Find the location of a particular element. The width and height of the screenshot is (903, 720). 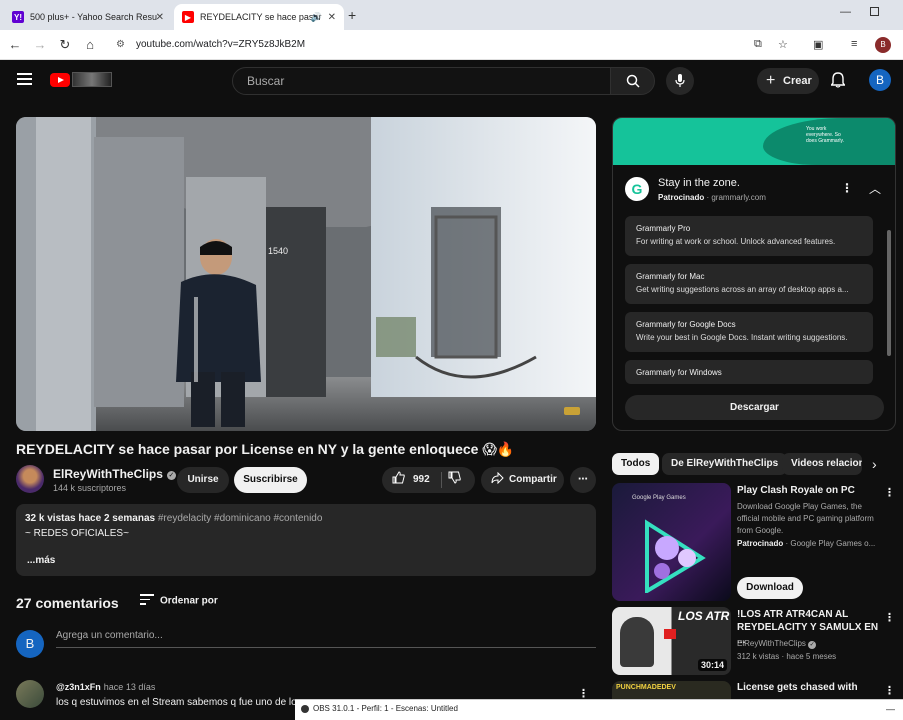

microphone-icon is located at coordinates (680, 80).